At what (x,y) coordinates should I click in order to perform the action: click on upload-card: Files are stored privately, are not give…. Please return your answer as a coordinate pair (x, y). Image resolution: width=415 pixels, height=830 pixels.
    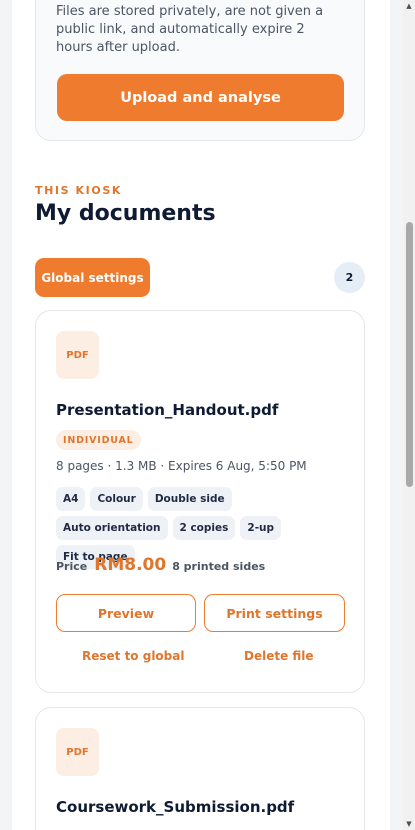
    Looking at the image, I should click on (200, 70).